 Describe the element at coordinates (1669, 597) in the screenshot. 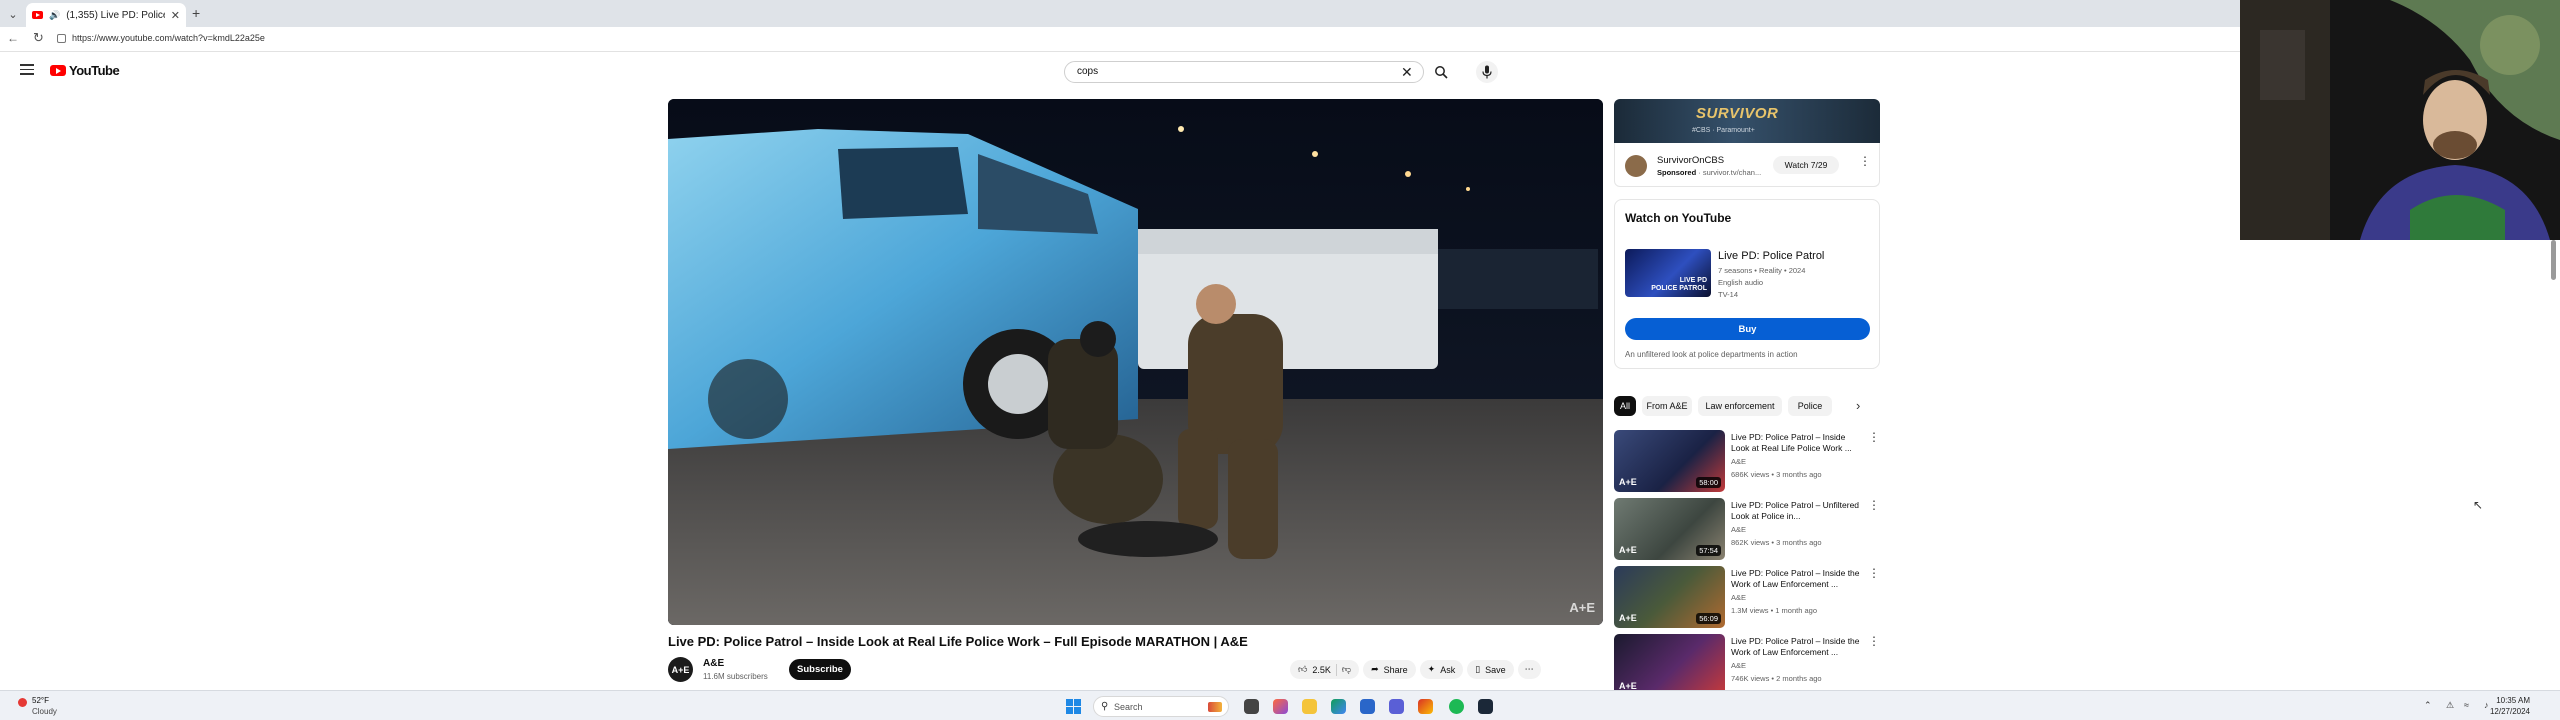

I see `recommendation-thumbnail: A+E 56:09` at that location.